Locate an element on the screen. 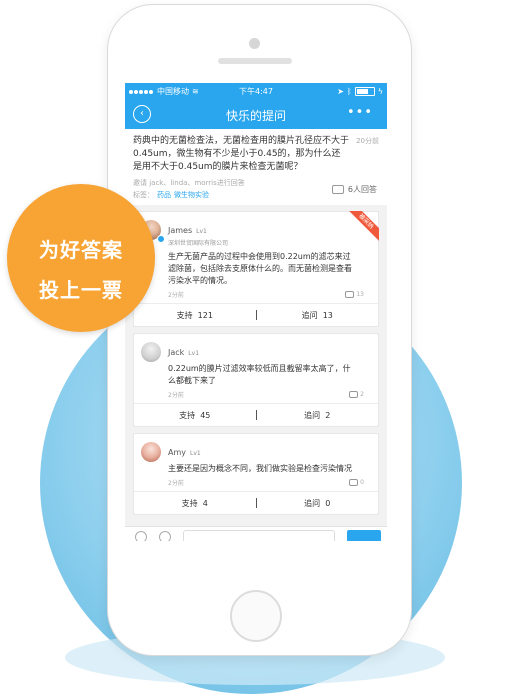 The width and height of the screenshot is (508, 700). comment-count-label: 2 is located at coordinates (362, 394).